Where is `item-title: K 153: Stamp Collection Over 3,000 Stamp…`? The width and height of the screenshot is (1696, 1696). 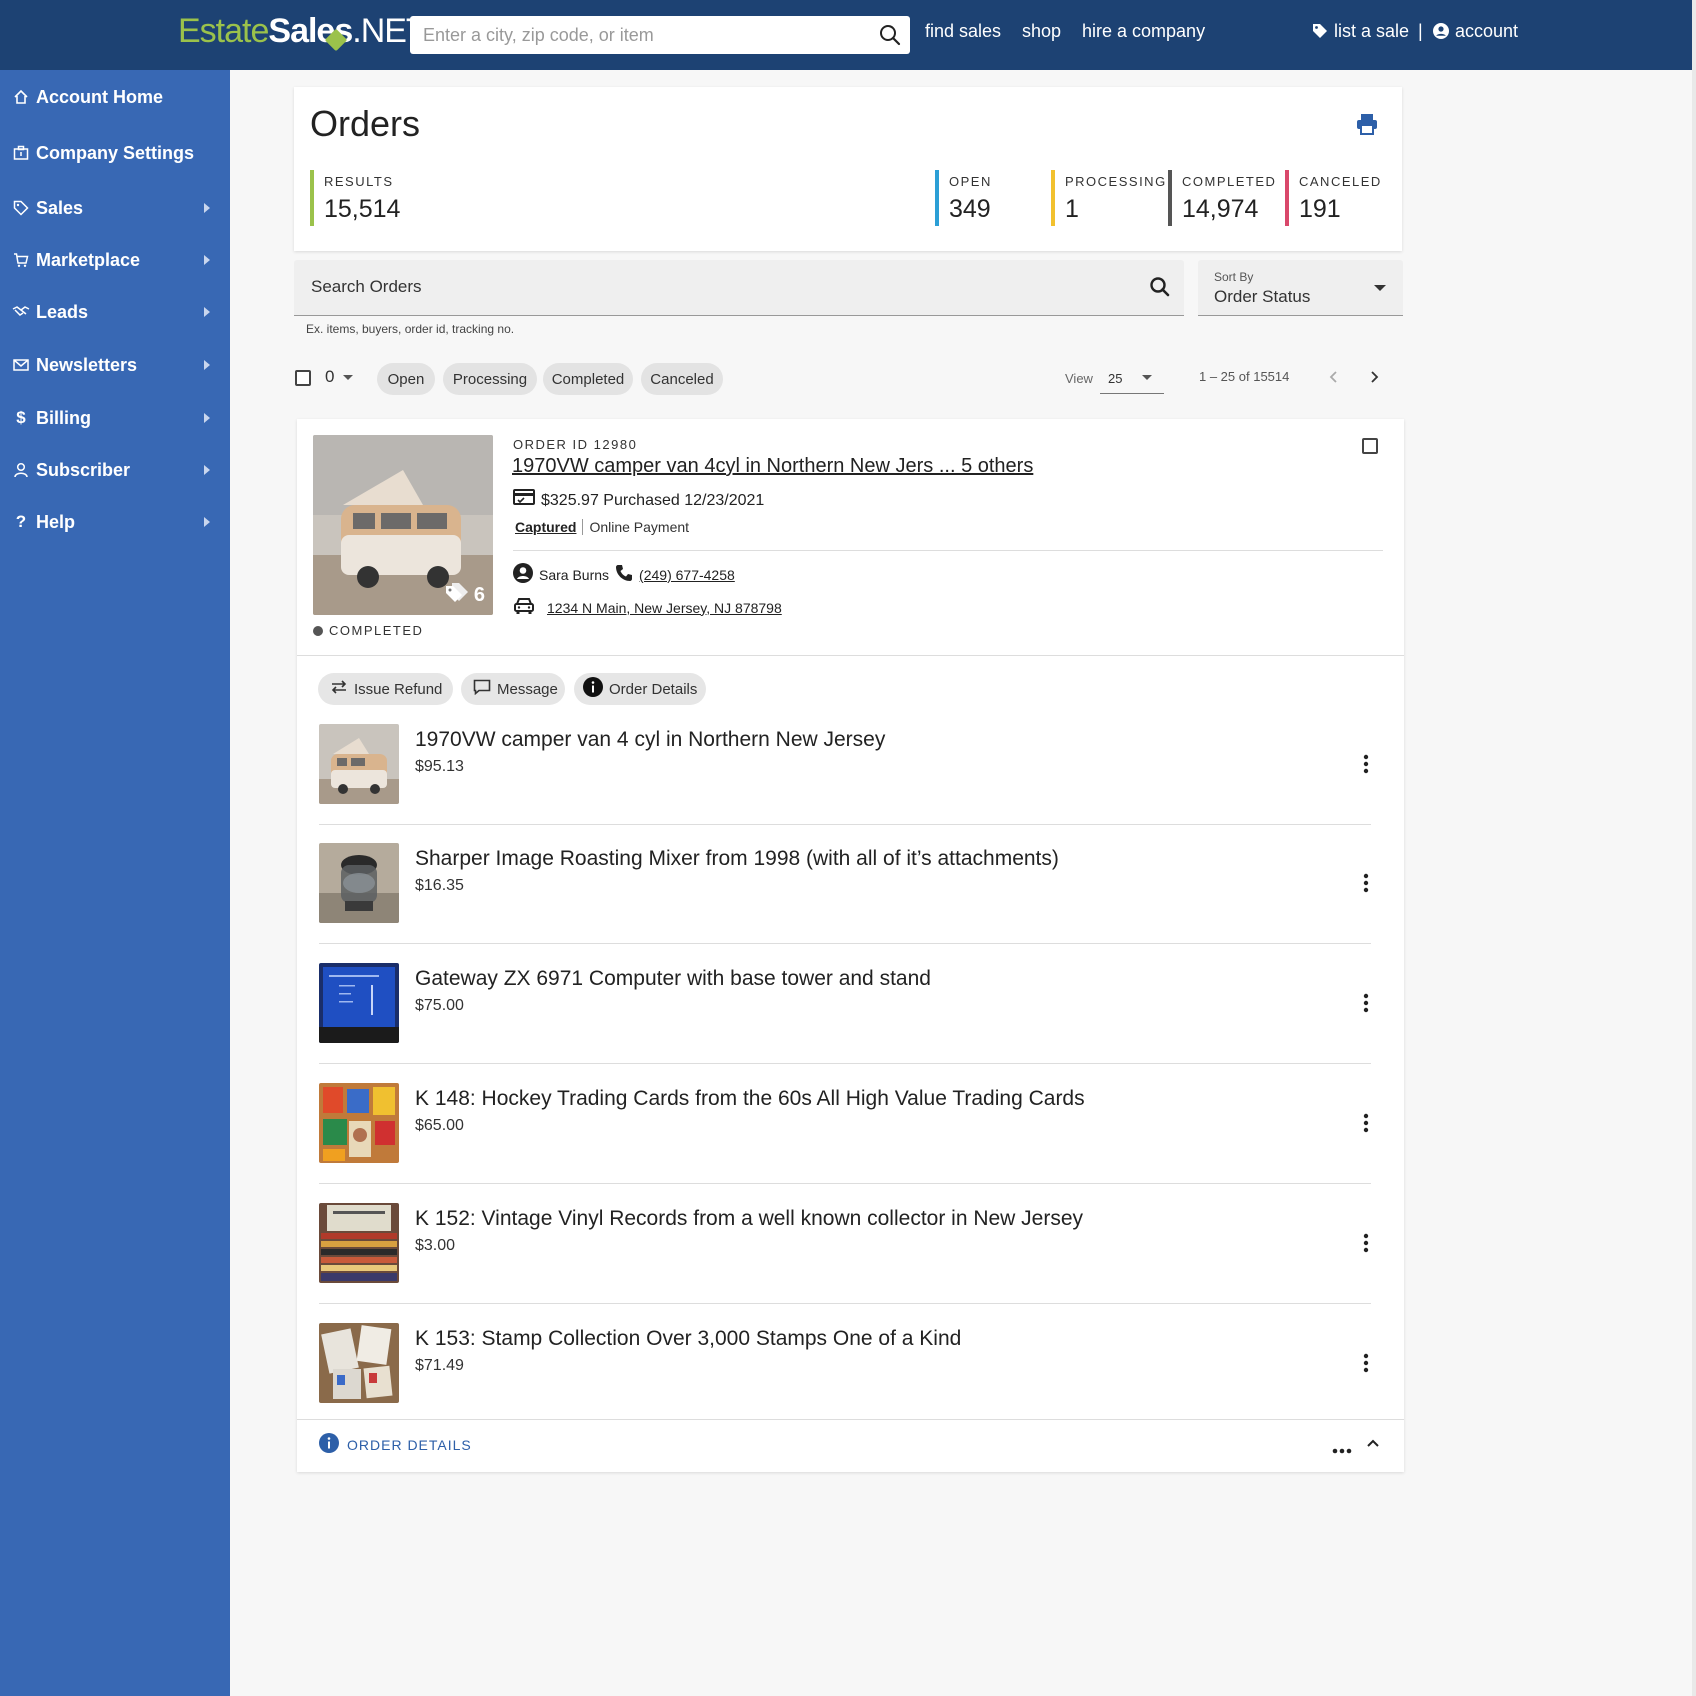
item-title: K 153: Stamp Collection Over 3,000 Stamp… is located at coordinates (688, 1339).